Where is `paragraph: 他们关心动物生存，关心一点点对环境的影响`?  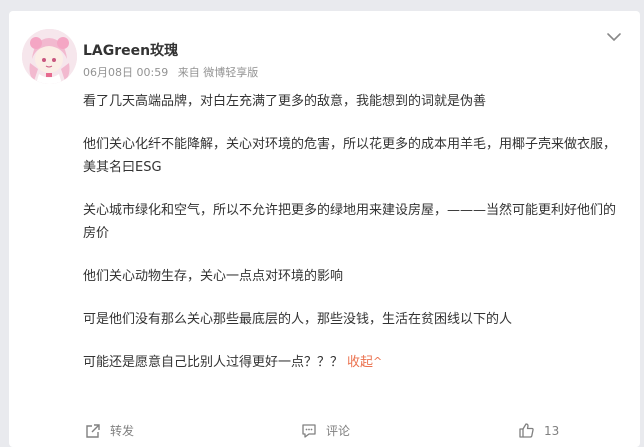
paragraph: 他们关心动物生存，关心一点点对环境的影响 is located at coordinates (213, 276).